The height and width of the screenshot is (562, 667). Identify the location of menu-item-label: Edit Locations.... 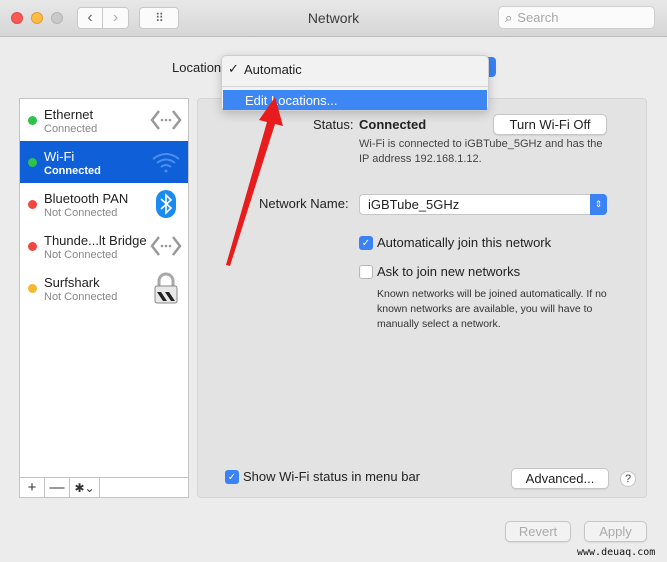
(291, 100).